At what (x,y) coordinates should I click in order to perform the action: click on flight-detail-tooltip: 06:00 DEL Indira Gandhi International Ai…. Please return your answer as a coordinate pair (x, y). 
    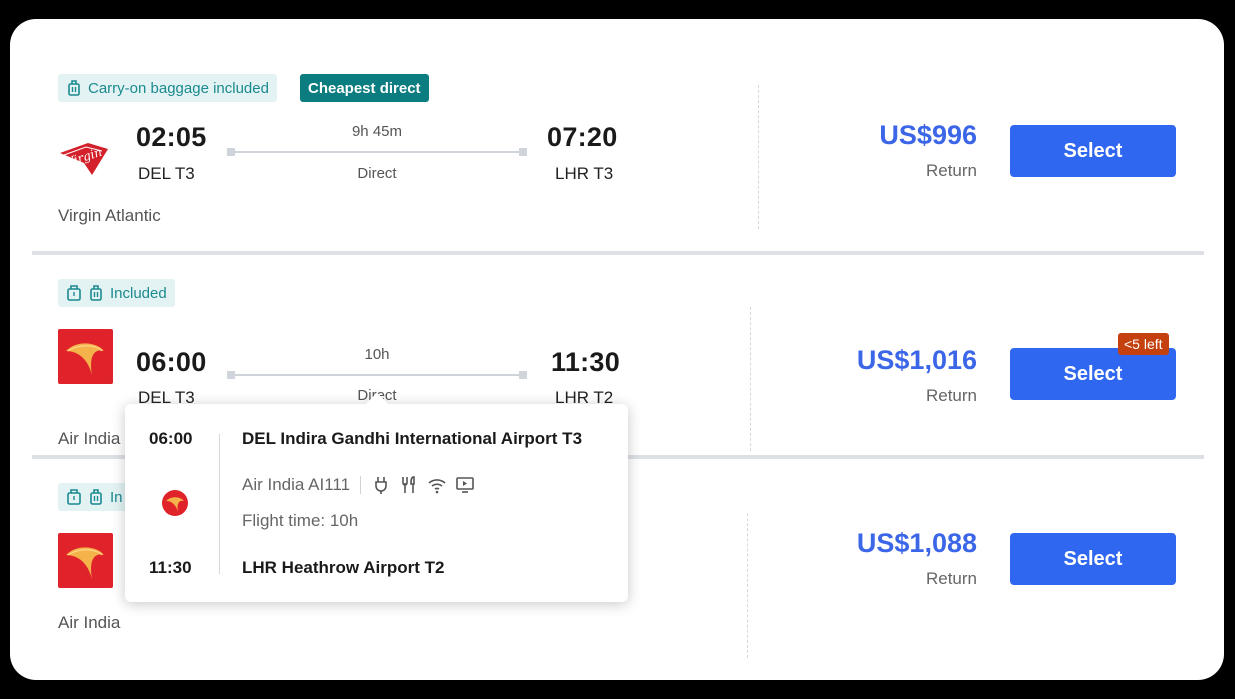
    Looking at the image, I should click on (376, 497).